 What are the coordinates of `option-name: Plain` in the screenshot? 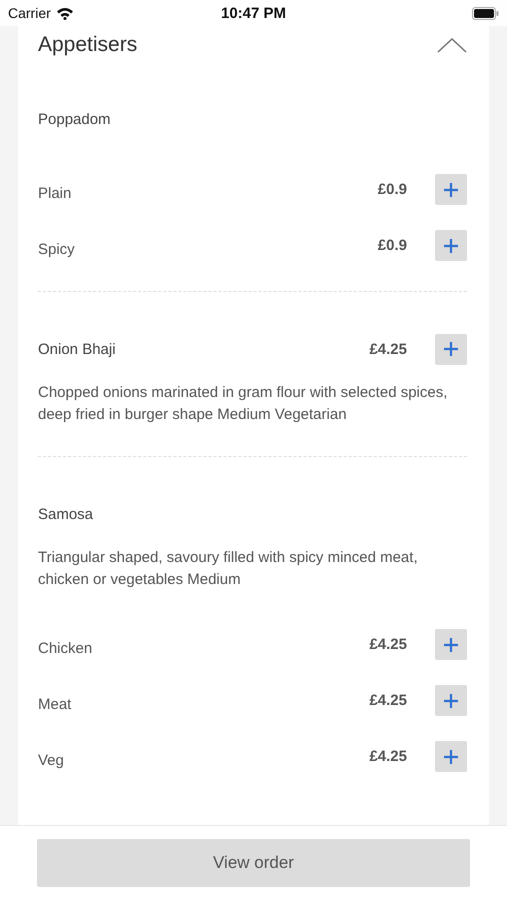 It's located at (55, 193).